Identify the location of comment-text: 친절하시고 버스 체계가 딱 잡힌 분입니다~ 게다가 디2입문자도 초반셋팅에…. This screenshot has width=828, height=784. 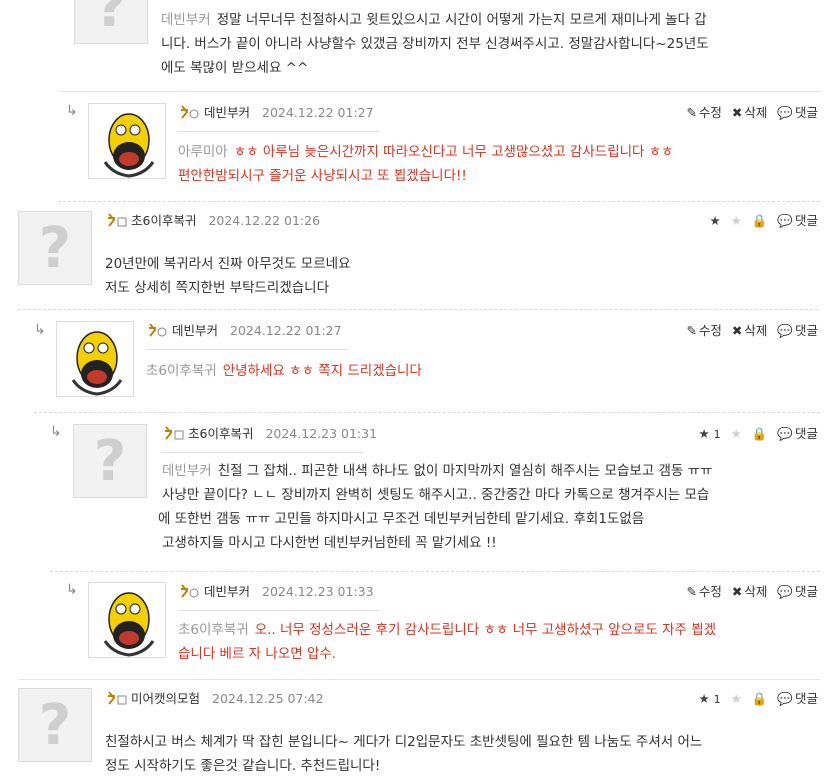
(404, 754).